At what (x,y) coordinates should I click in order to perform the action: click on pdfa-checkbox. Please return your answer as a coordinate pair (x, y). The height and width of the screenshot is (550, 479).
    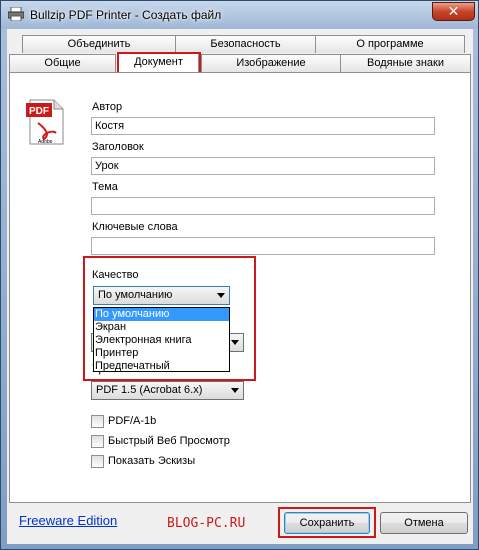
    Looking at the image, I should click on (97, 421).